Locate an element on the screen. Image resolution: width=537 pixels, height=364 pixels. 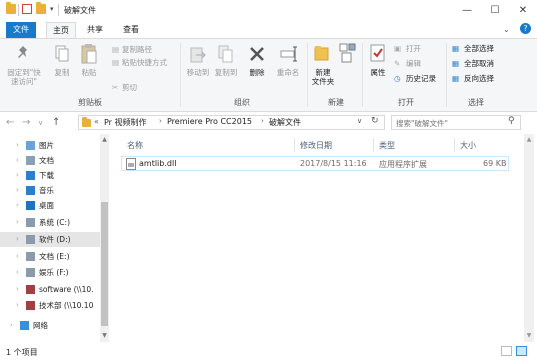
new-folder-button: 新建 文件夹 is located at coordinates (323, 77).